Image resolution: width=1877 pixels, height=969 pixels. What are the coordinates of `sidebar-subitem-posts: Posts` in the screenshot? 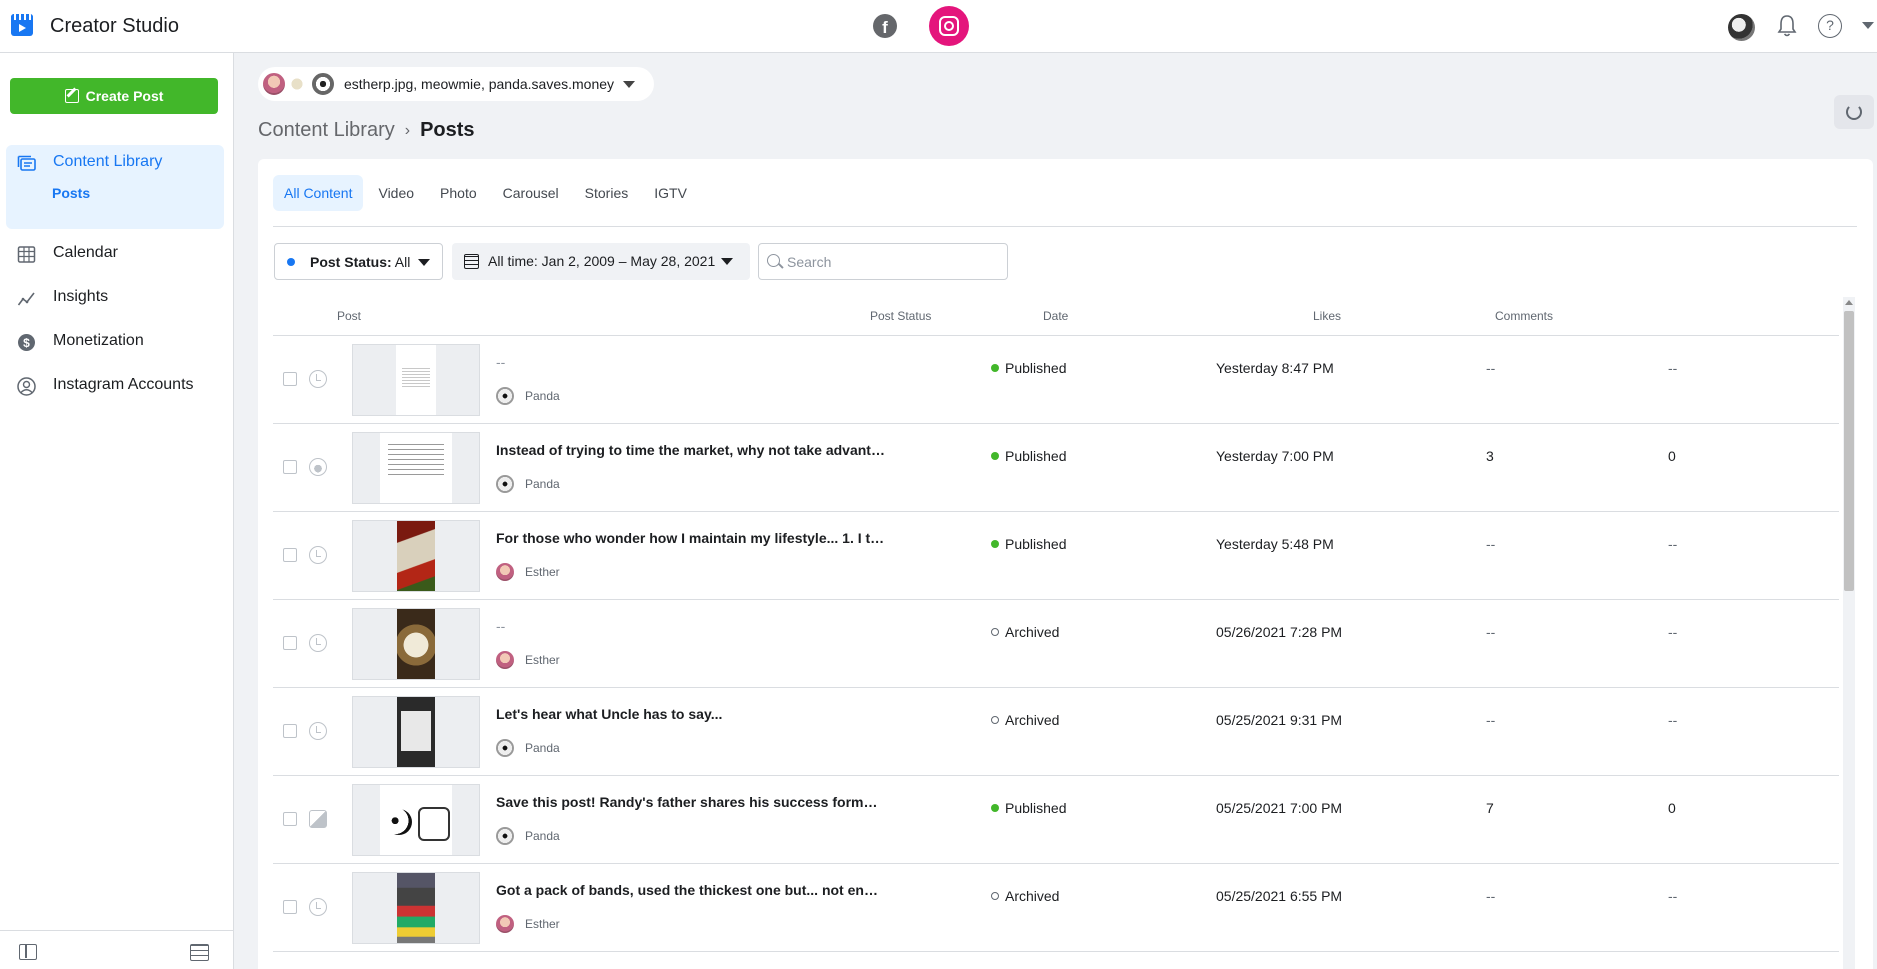 It's located at (71, 193).